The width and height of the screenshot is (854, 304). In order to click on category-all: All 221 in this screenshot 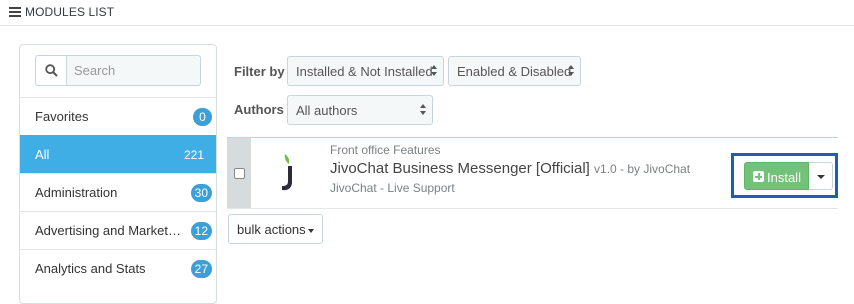, I will do `click(118, 154)`.